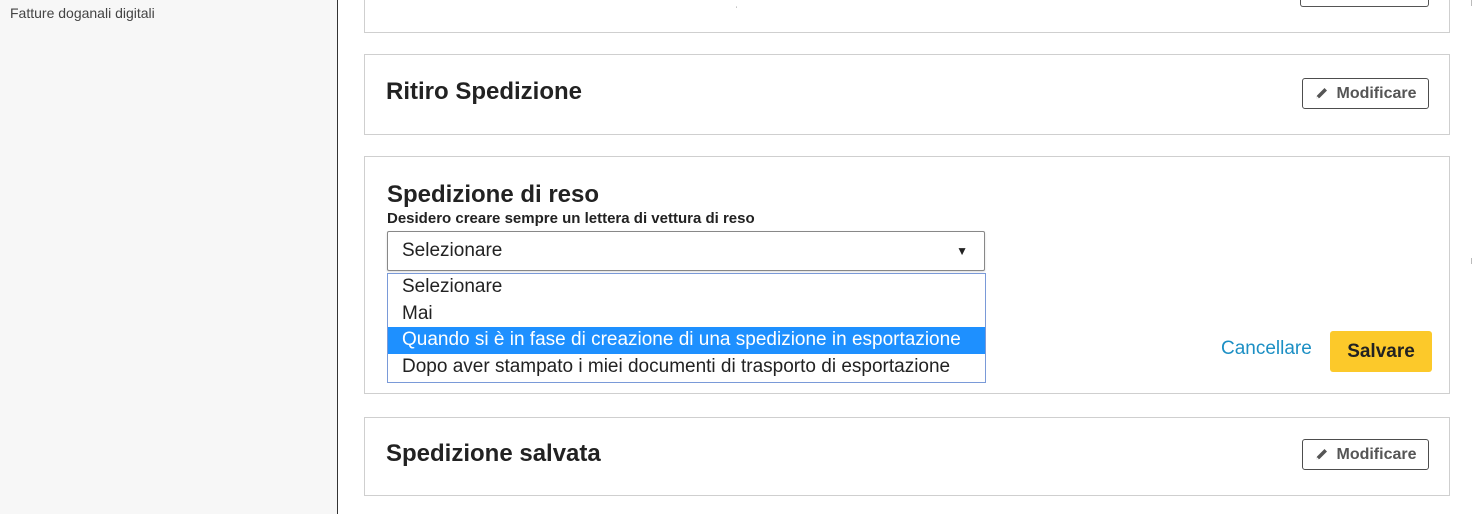  I want to click on return-waybill-select: Selezionare ▼, so click(686, 251).